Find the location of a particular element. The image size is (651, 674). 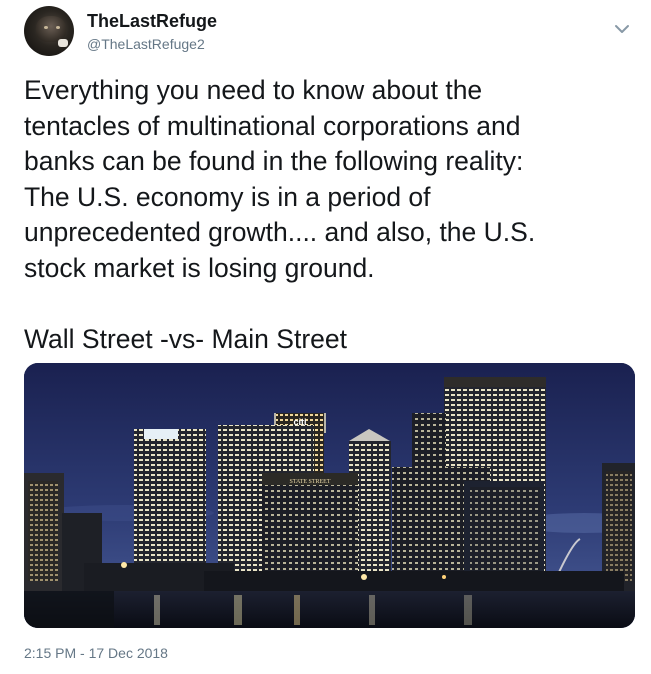

user-handle: @TheLastRefuge2 is located at coordinates (146, 44).